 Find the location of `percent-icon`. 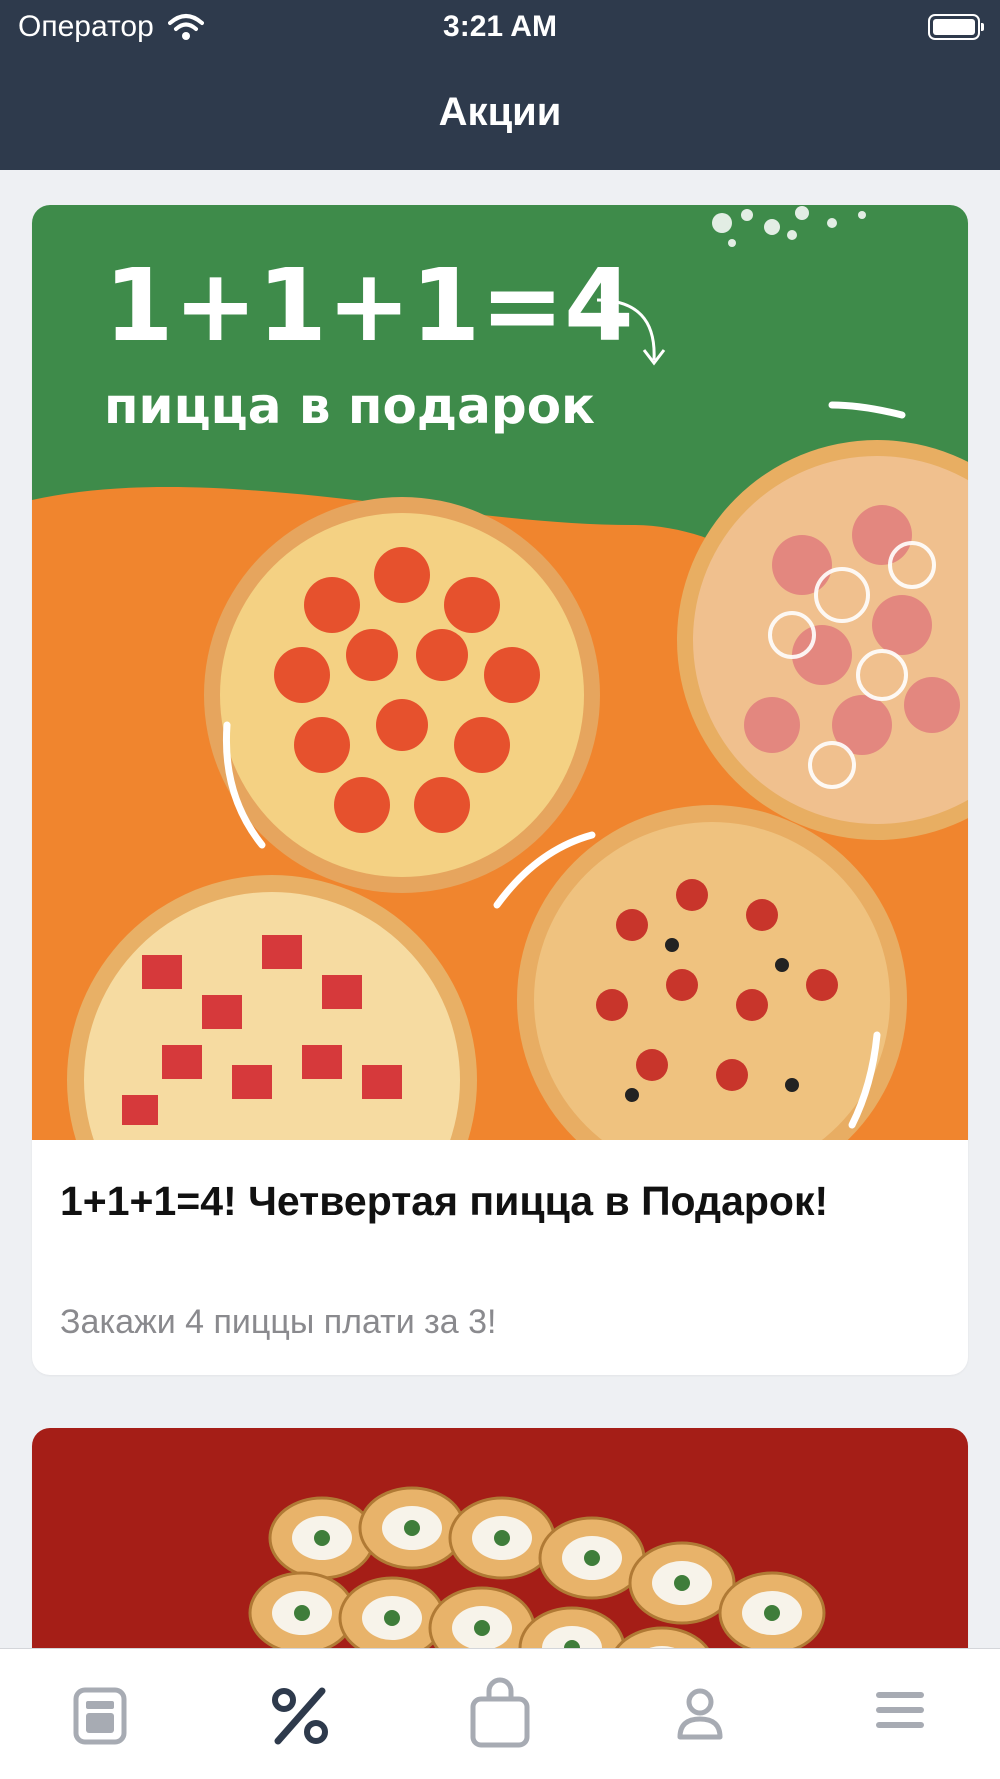

percent-icon is located at coordinates (300, 1716).